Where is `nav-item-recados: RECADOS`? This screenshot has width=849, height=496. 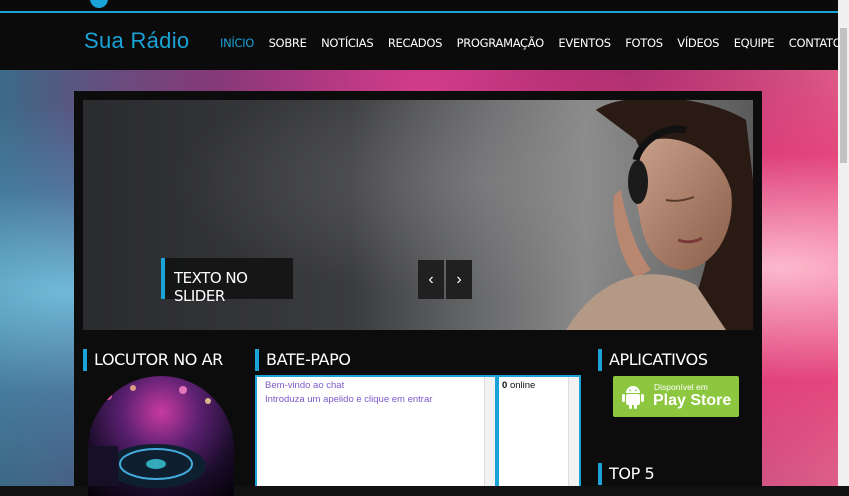 nav-item-recados: RECADOS is located at coordinates (415, 43).